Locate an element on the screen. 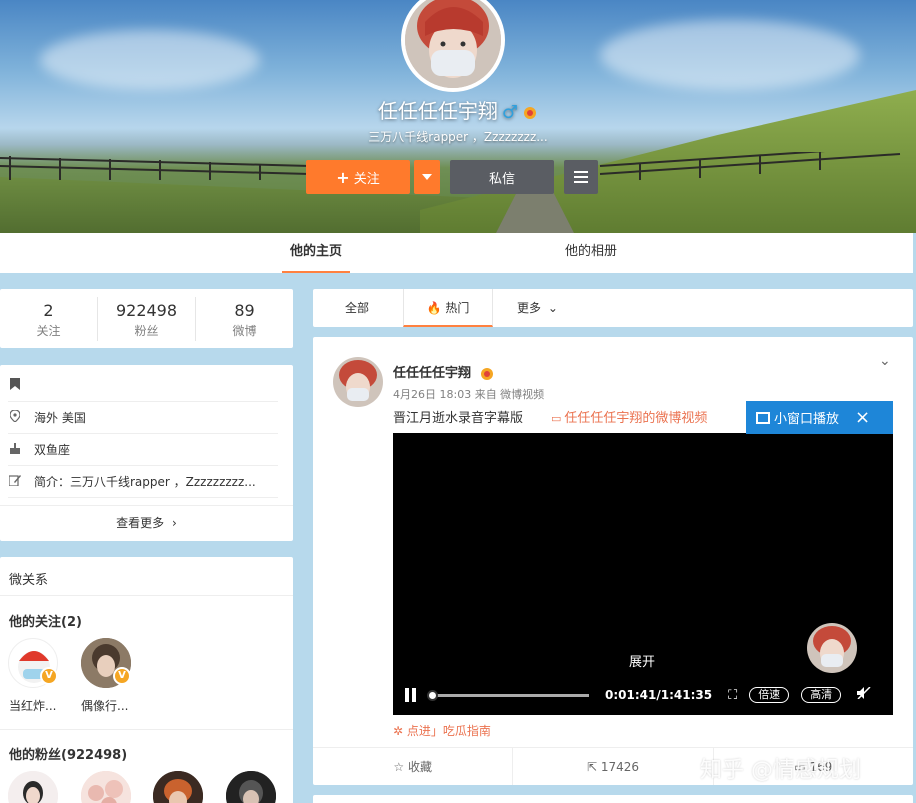  video-controls: 0:01:41/1:41:35 ⛶ 倍速 高清 is located at coordinates (643, 695).